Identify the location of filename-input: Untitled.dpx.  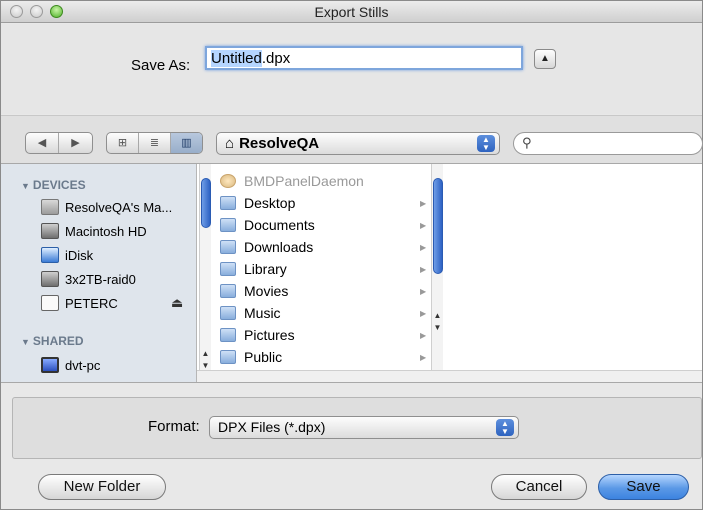
(364, 58).